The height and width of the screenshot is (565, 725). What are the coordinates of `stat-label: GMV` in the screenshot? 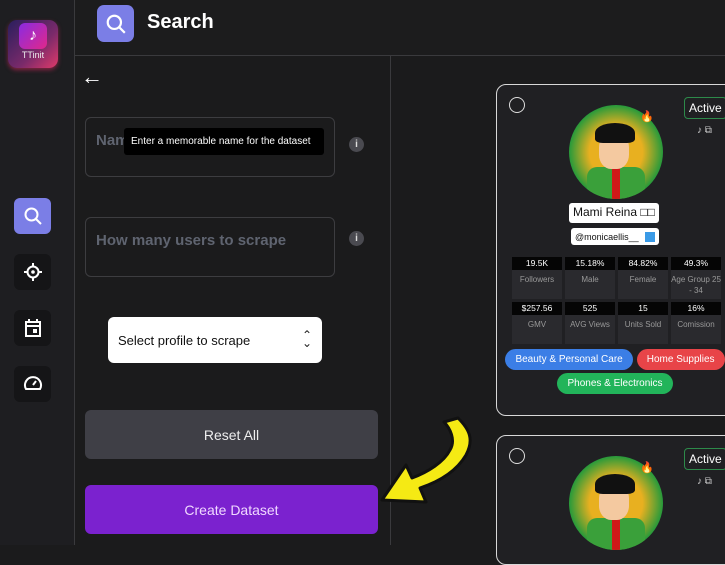 It's located at (537, 324).